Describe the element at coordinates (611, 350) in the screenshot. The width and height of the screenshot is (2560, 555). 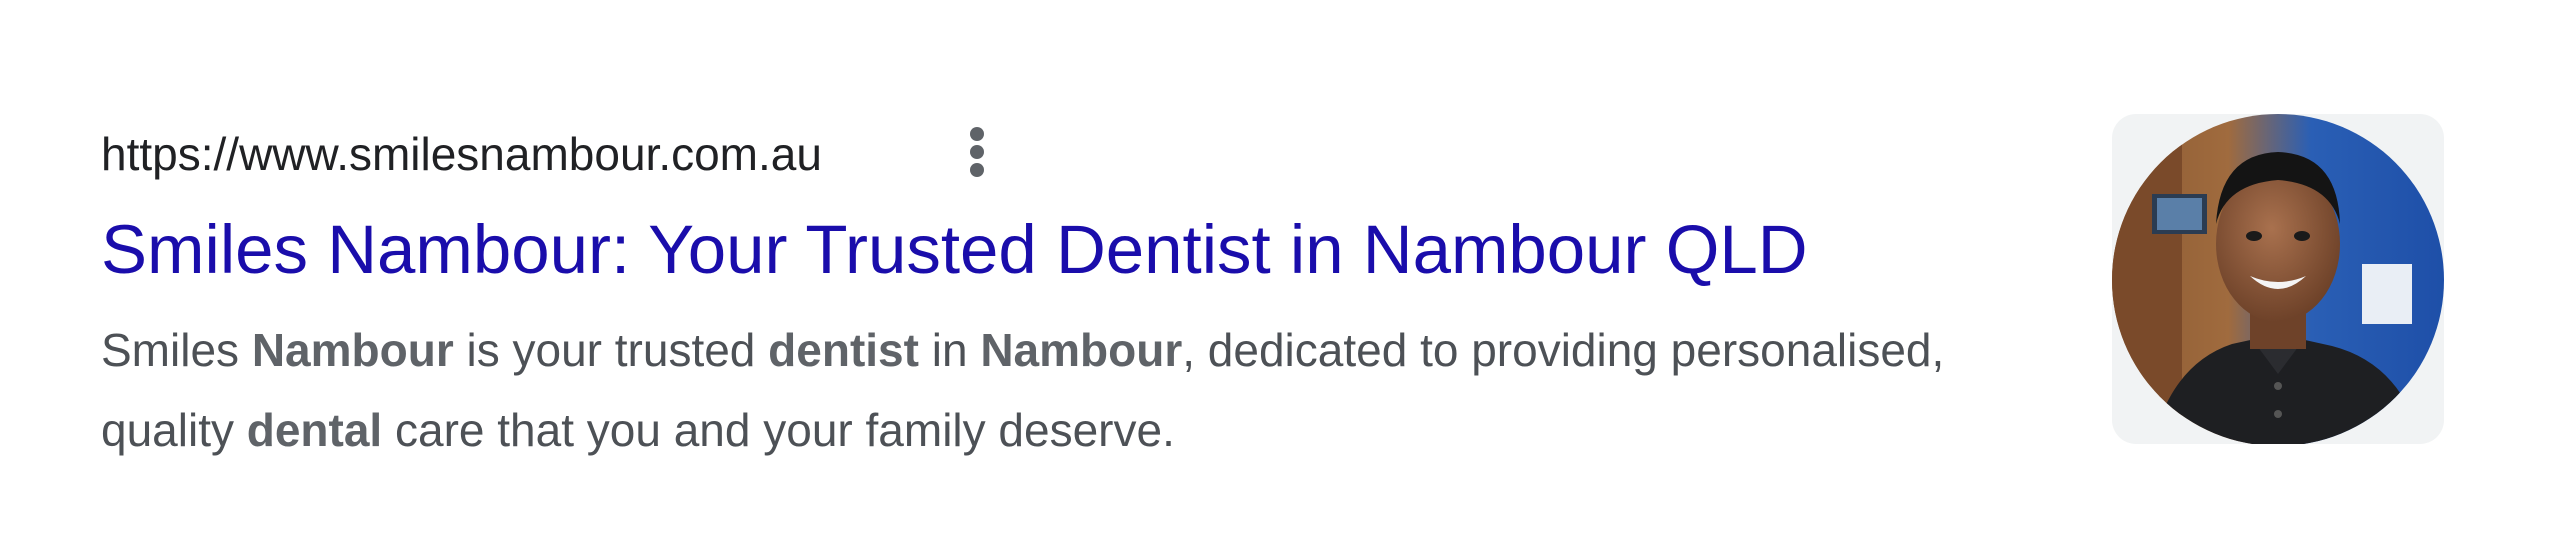
I see `snippet-text: is your trusted` at that location.